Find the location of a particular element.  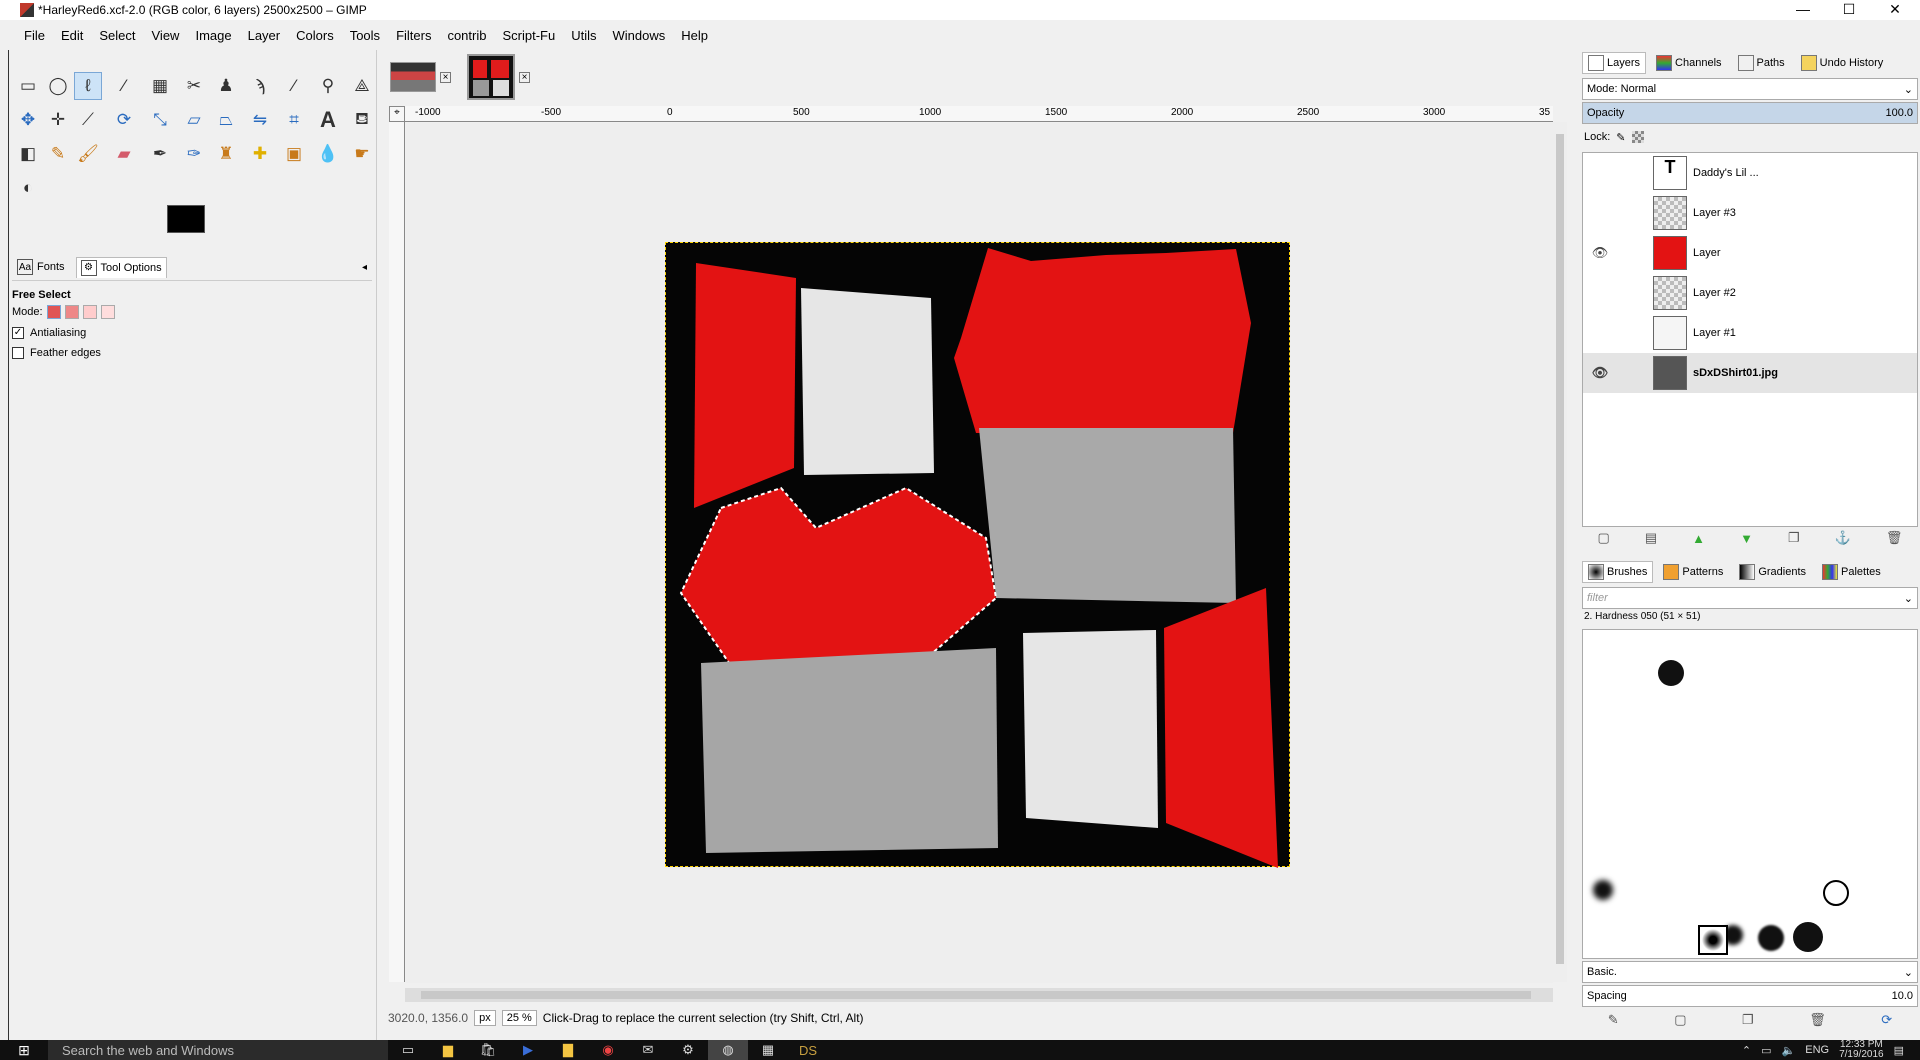

tab-paths: Paths is located at coordinates (1761, 63).